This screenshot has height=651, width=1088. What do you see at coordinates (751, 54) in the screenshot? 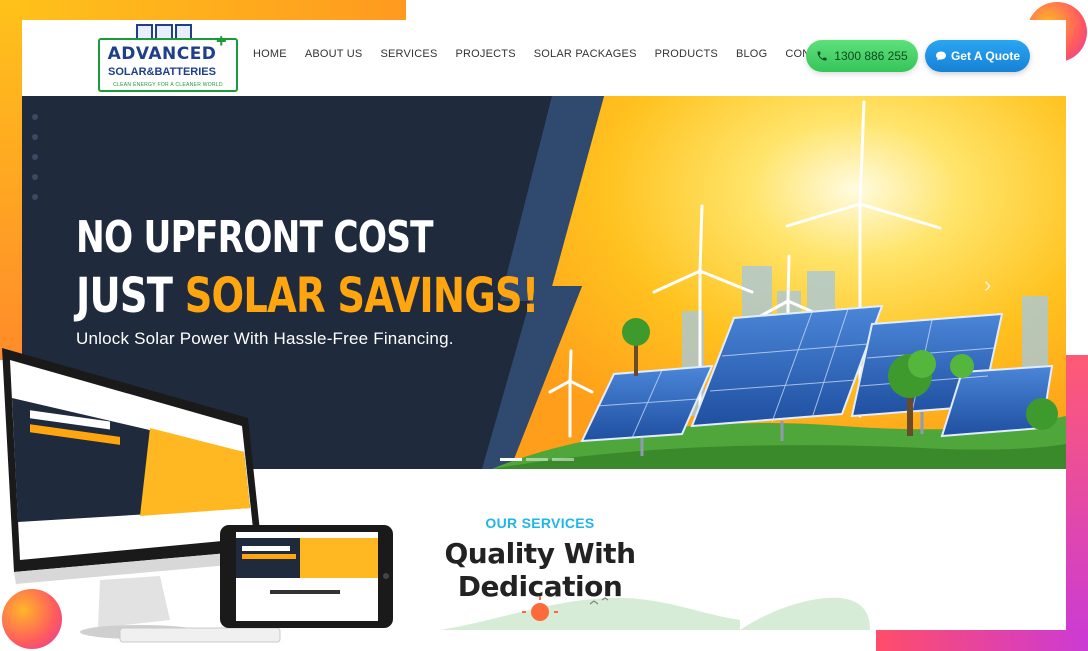
I see `nav-blog: BLOG` at bounding box center [751, 54].